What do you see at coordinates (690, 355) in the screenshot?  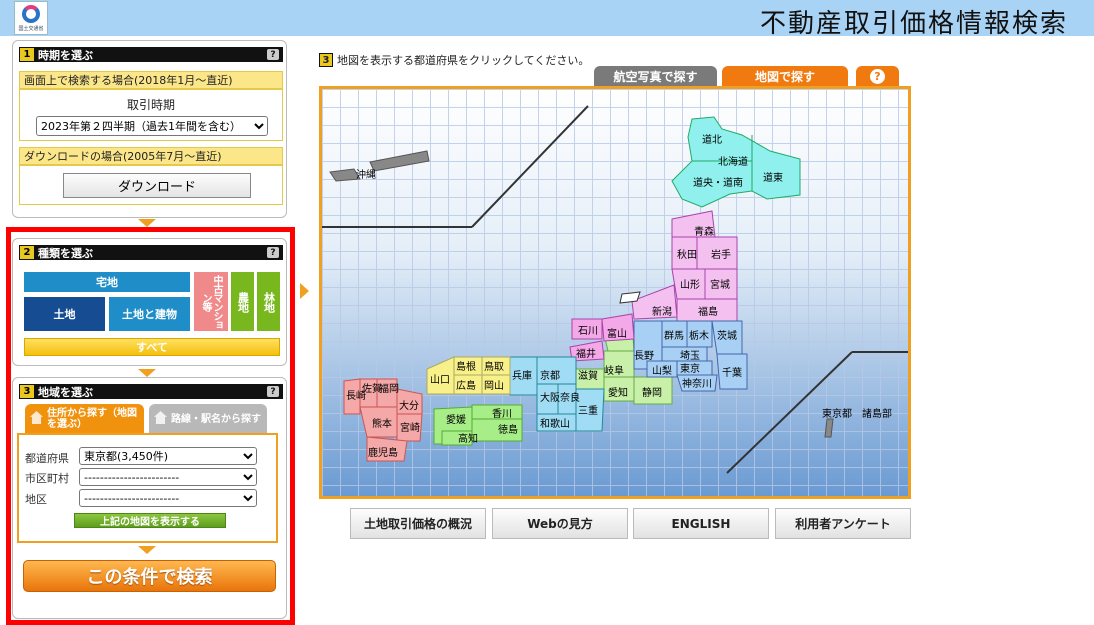 I see `saitama-label: 埼玉` at bounding box center [690, 355].